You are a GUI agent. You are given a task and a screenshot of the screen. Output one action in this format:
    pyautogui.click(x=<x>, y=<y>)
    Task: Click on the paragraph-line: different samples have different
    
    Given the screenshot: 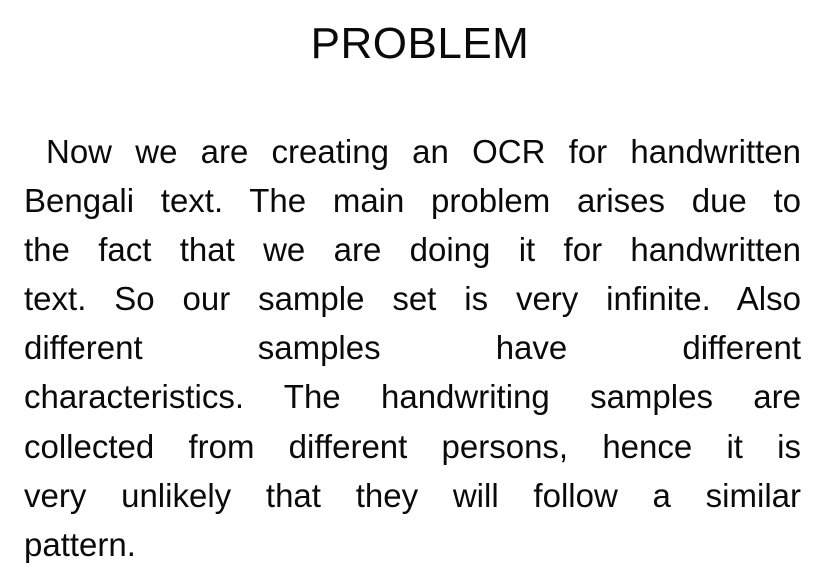 What is the action you would take?
    pyautogui.click(x=412, y=348)
    